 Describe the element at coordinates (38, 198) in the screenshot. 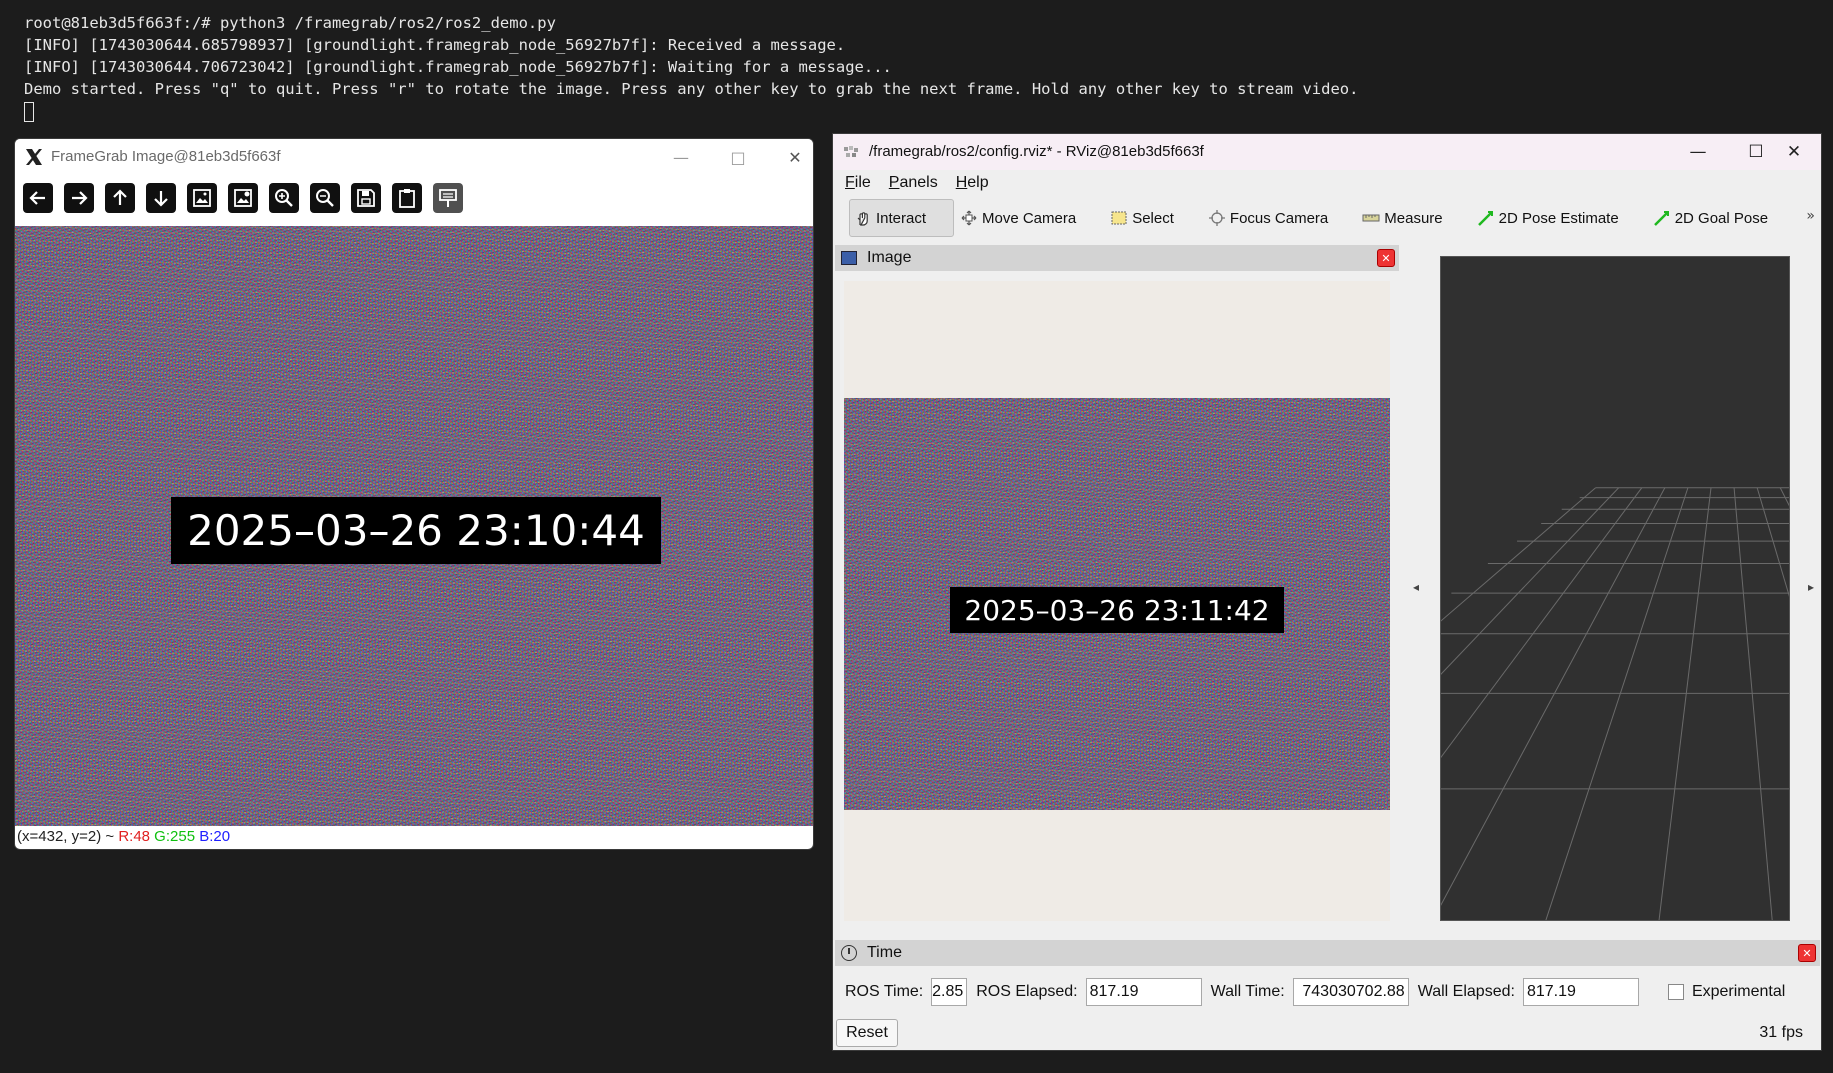

I see `arrow-left-icon` at that location.